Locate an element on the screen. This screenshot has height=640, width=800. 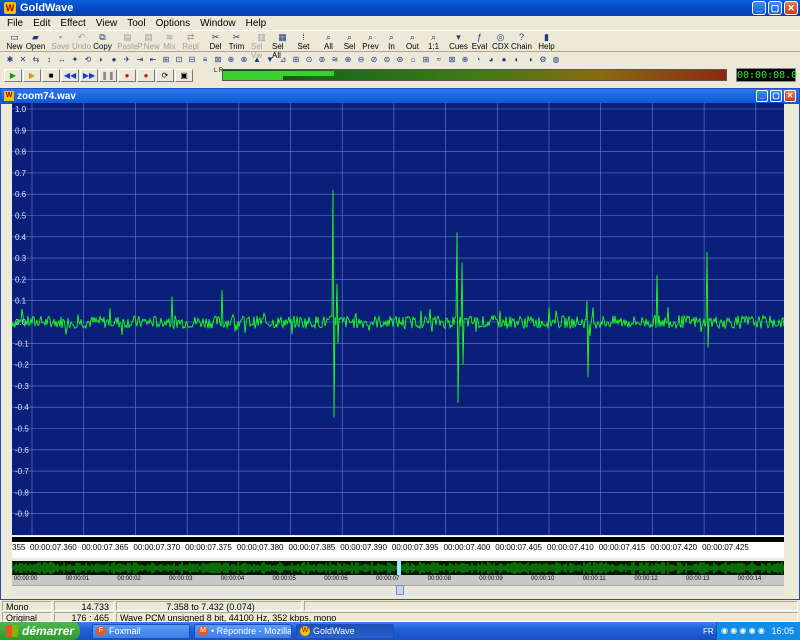
effect-tool-icon: ✦ is located at coordinates (75, 60).